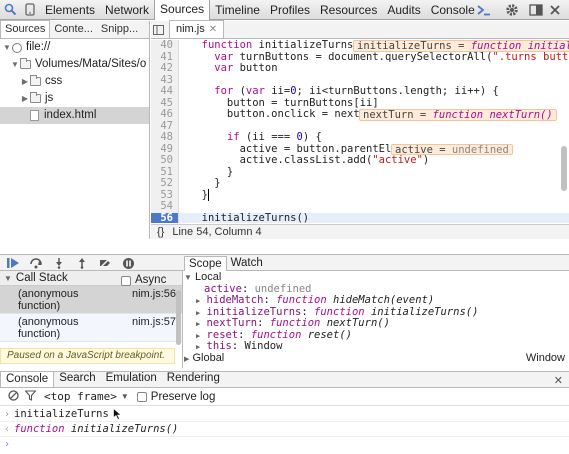  What do you see at coordinates (182, 10) in the screenshot?
I see `tab-sources: Sources` at bounding box center [182, 10].